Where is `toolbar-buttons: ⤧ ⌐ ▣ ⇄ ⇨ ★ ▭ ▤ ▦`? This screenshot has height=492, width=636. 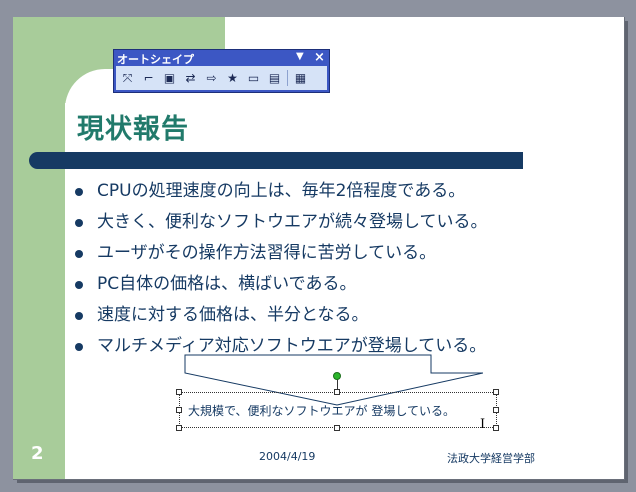
toolbar-buttons: ⤧ ⌐ ▣ ⇄ ⇨ ★ ▭ ▤ ▦ is located at coordinates (221, 78).